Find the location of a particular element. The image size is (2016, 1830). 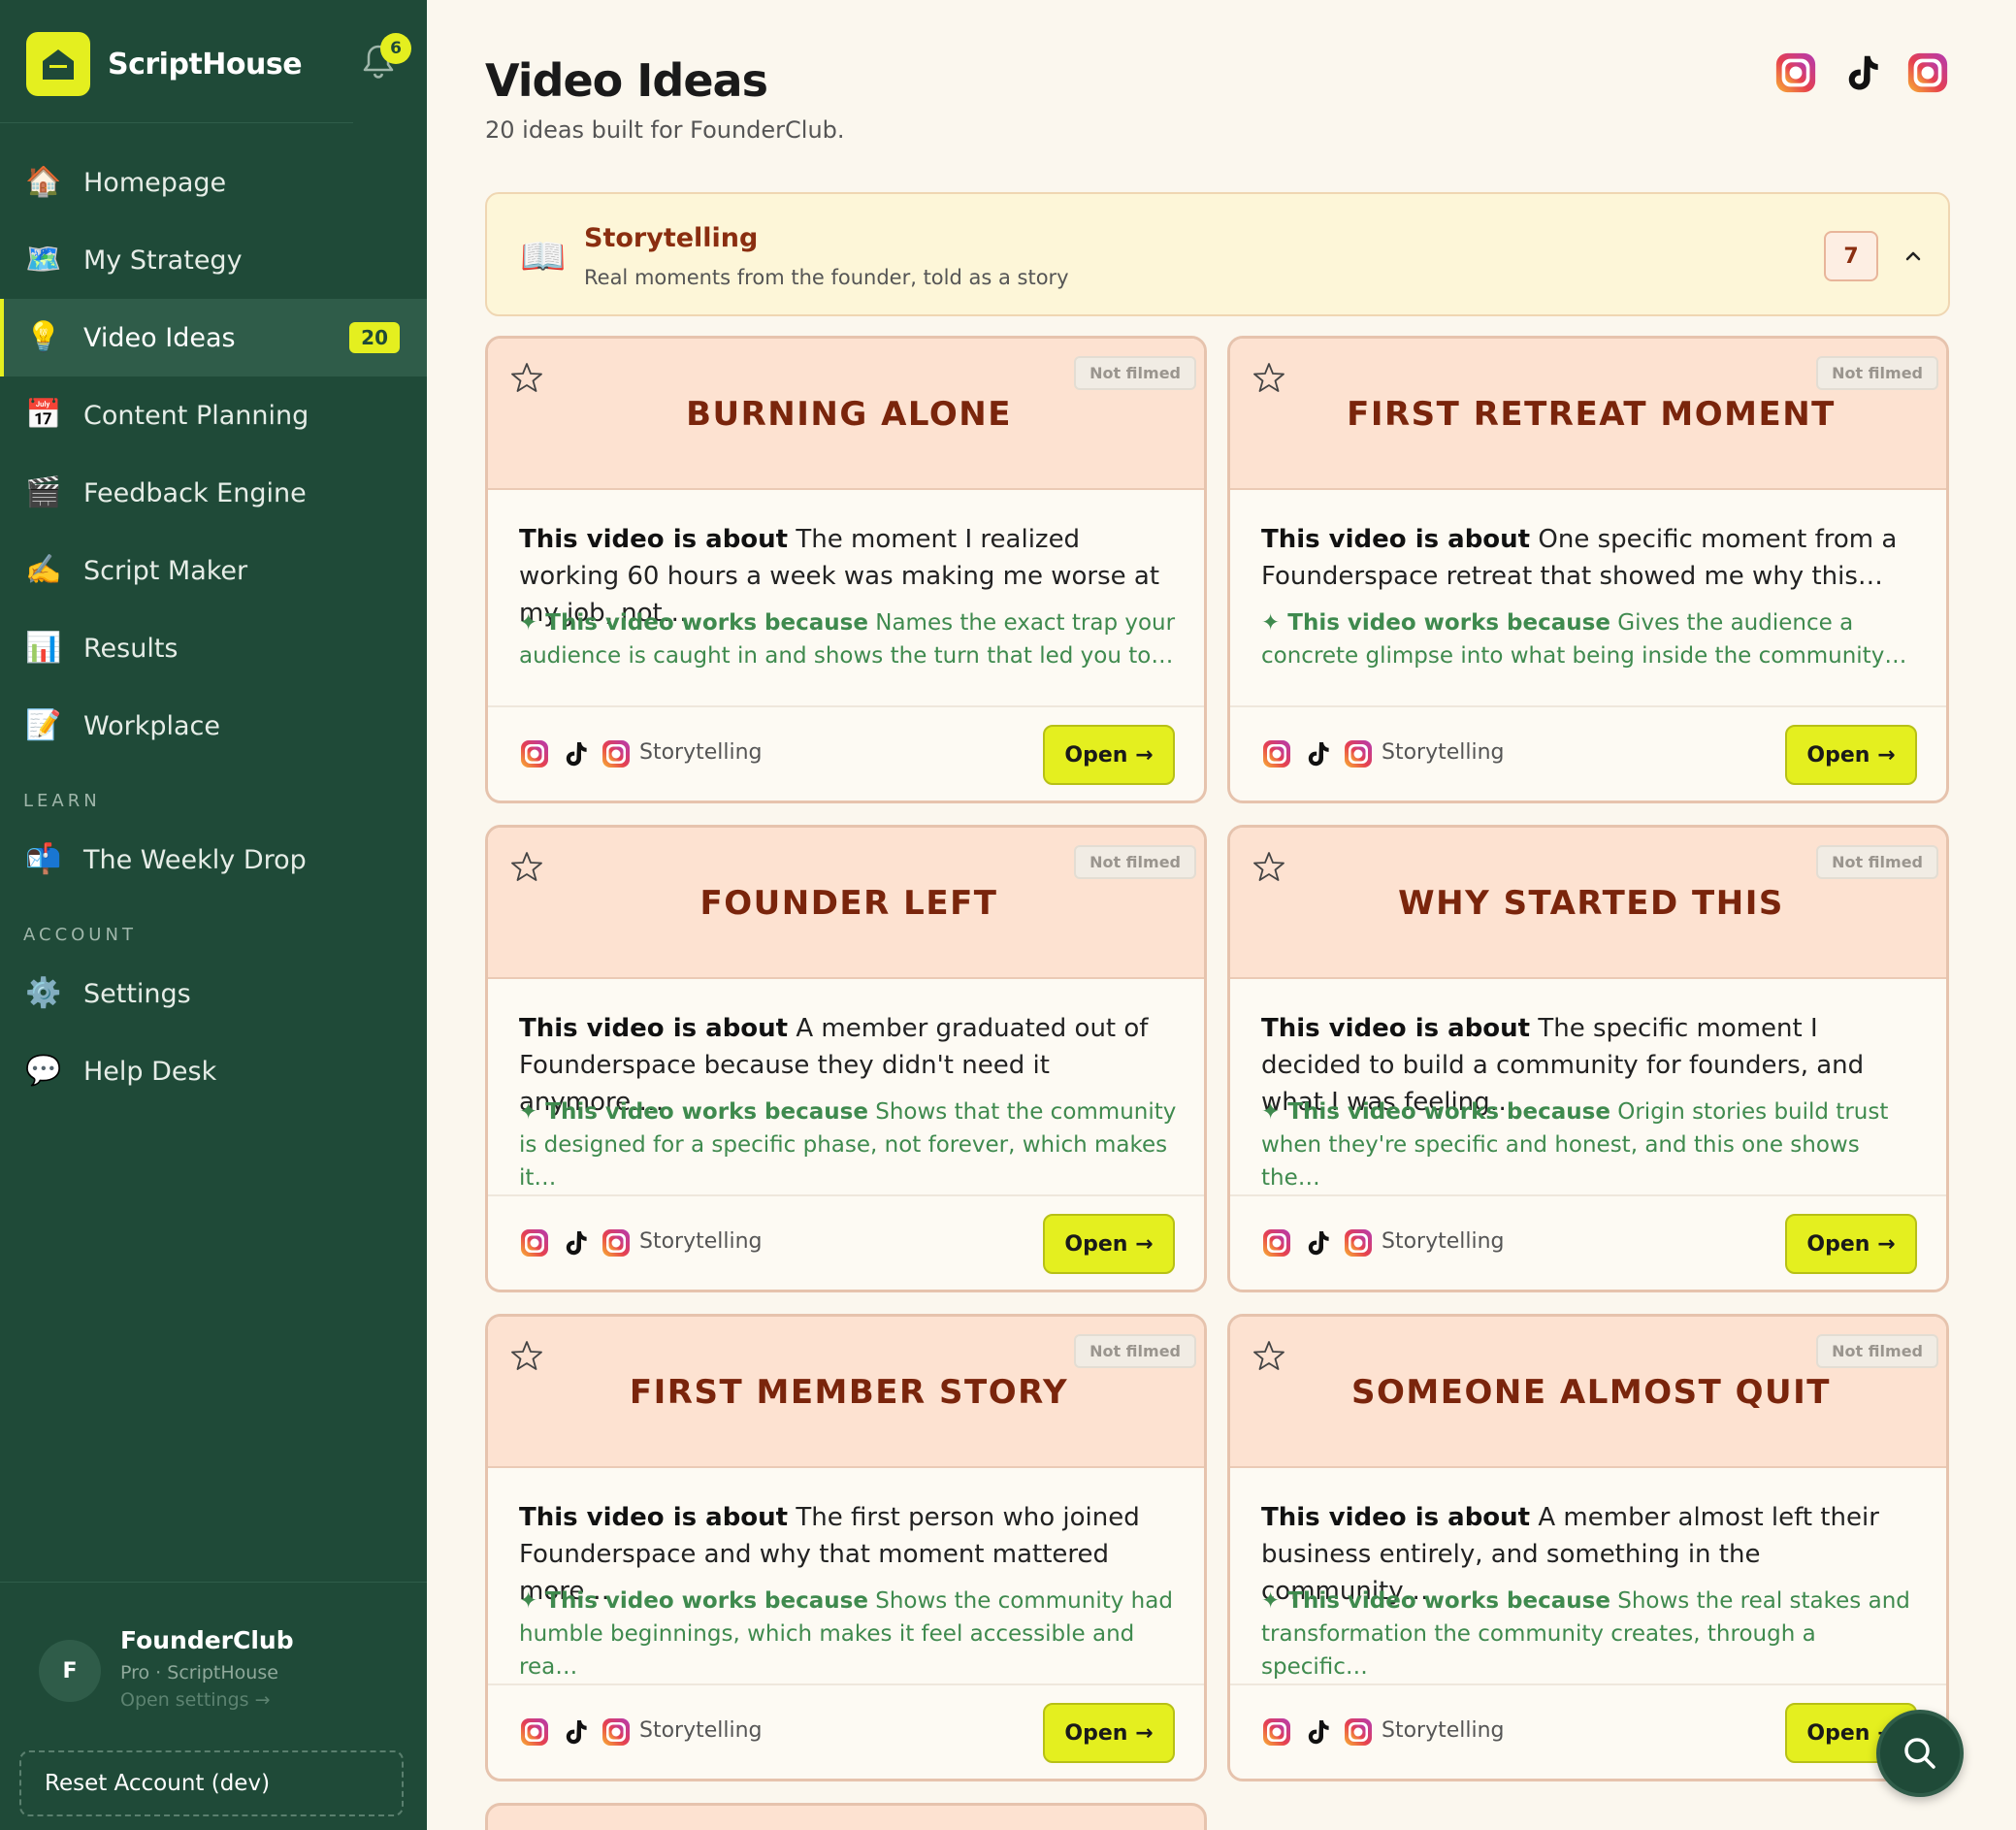

nav-item-label: Workplace is located at coordinates (152, 725).